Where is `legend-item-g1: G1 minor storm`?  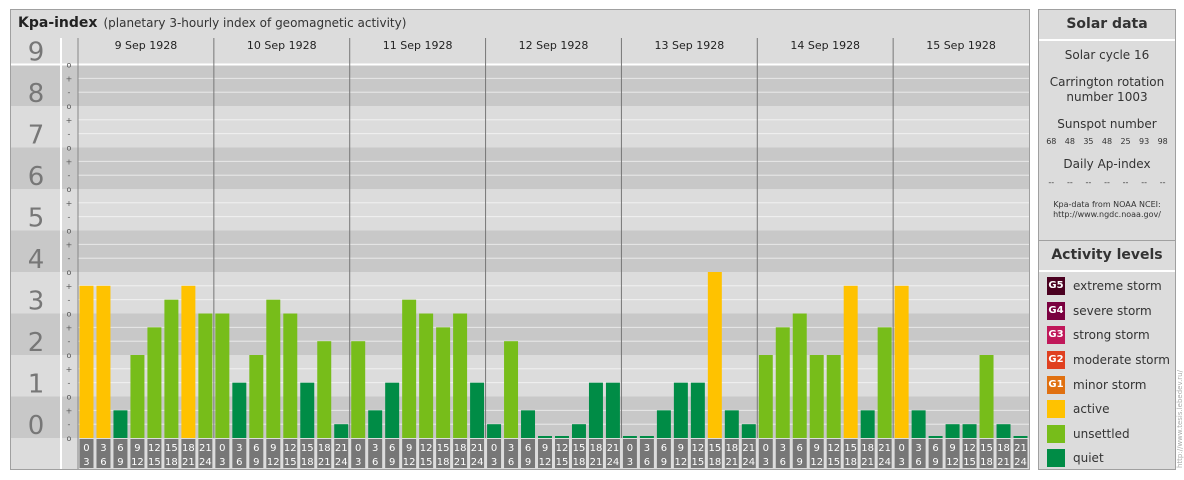
legend-item-g1: G1 minor storm is located at coordinates (1107, 384).